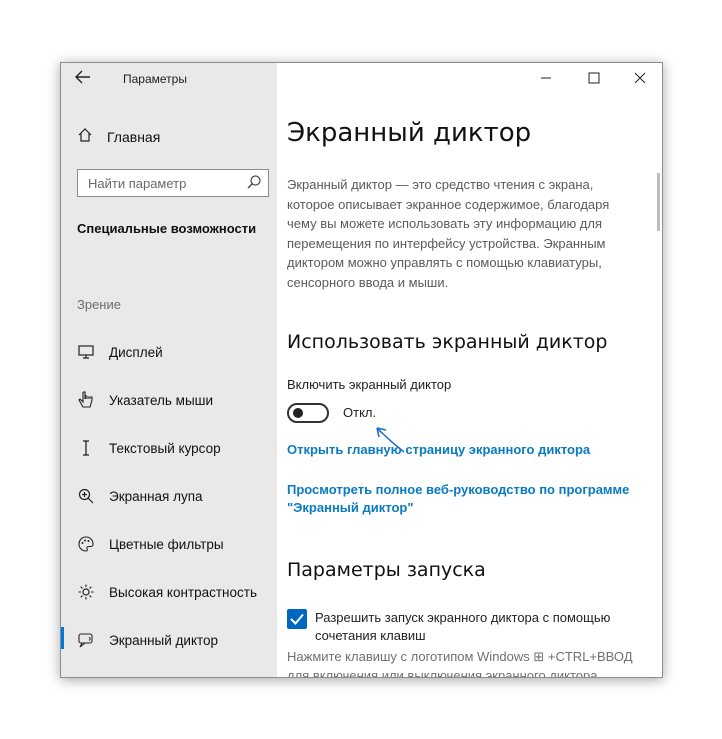  I want to click on window-title: Параметры, so click(155, 79).